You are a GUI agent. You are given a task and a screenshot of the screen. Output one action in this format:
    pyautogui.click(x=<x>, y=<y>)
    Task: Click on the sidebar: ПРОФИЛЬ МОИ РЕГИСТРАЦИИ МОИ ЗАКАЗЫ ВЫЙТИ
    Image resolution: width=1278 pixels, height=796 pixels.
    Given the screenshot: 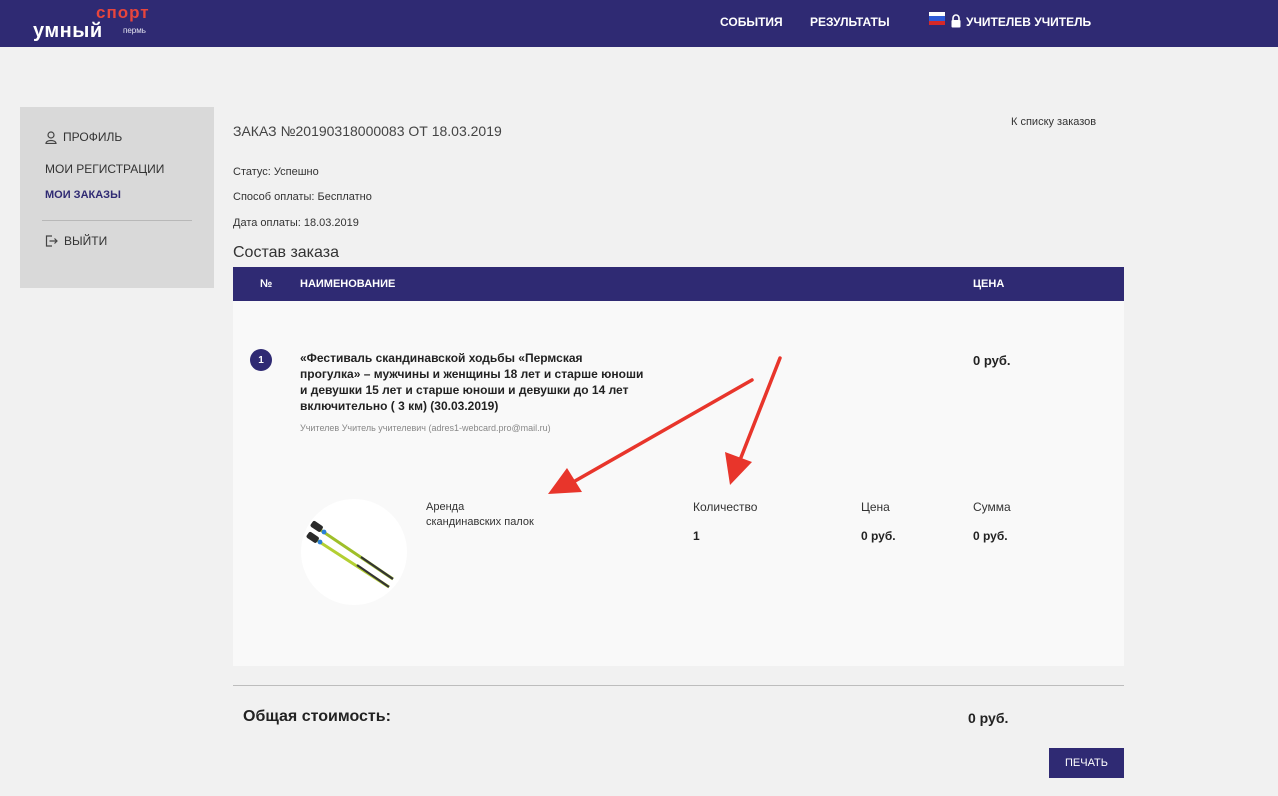 What is the action you would take?
    pyautogui.click(x=117, y=197)
    